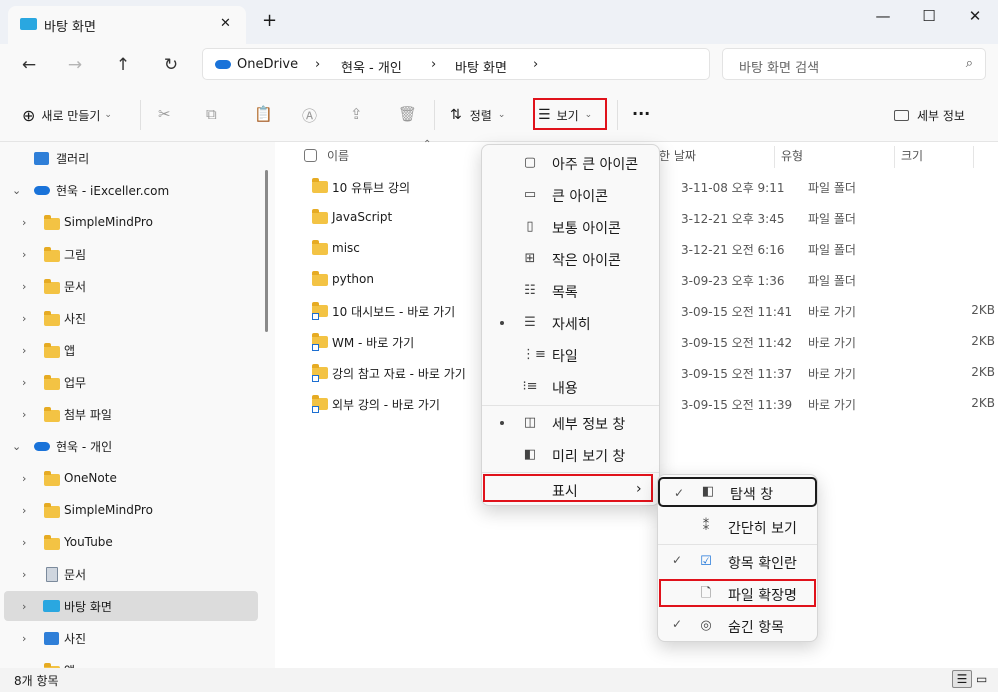 The height and width of the screenshot is (692, 998). What do you see at coordinates (171, 65) in the screenshot?
I see `refresh-button: ↻` at bounding box center [171, 65].